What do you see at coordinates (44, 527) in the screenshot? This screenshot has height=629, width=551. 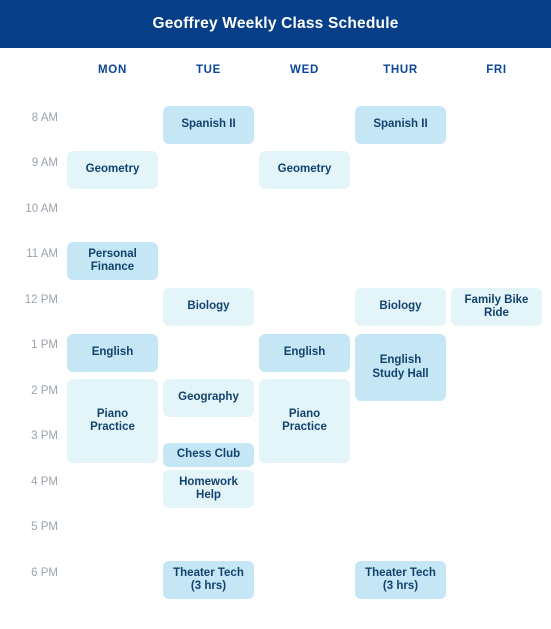 I see `time-label: 5 PM` at bounding box center [44, 527].